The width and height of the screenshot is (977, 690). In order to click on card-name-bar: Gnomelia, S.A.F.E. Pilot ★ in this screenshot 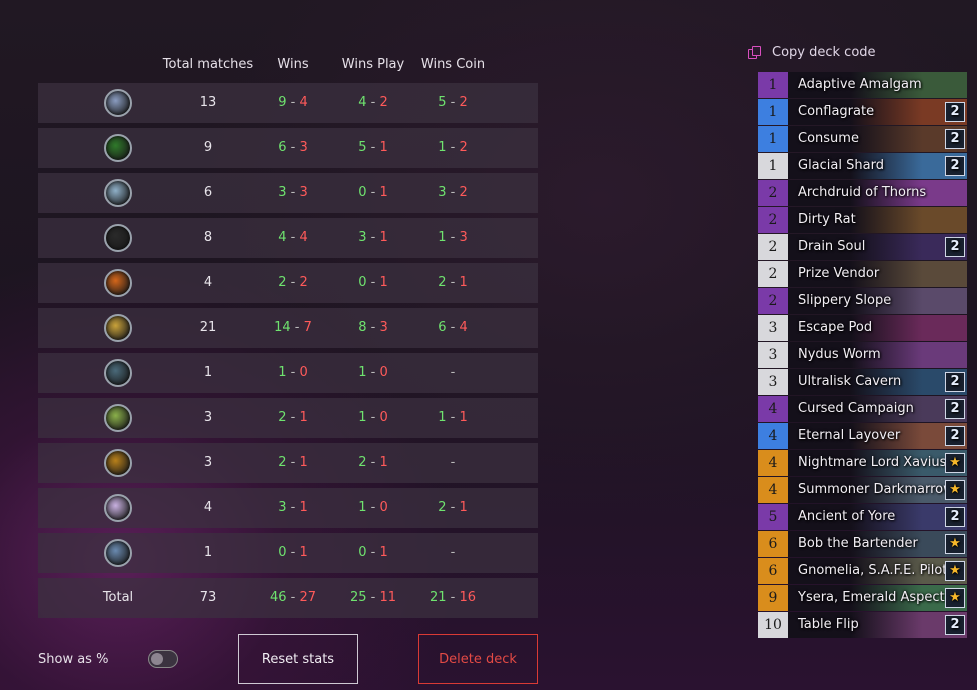, I will do `click(877, 571)`.